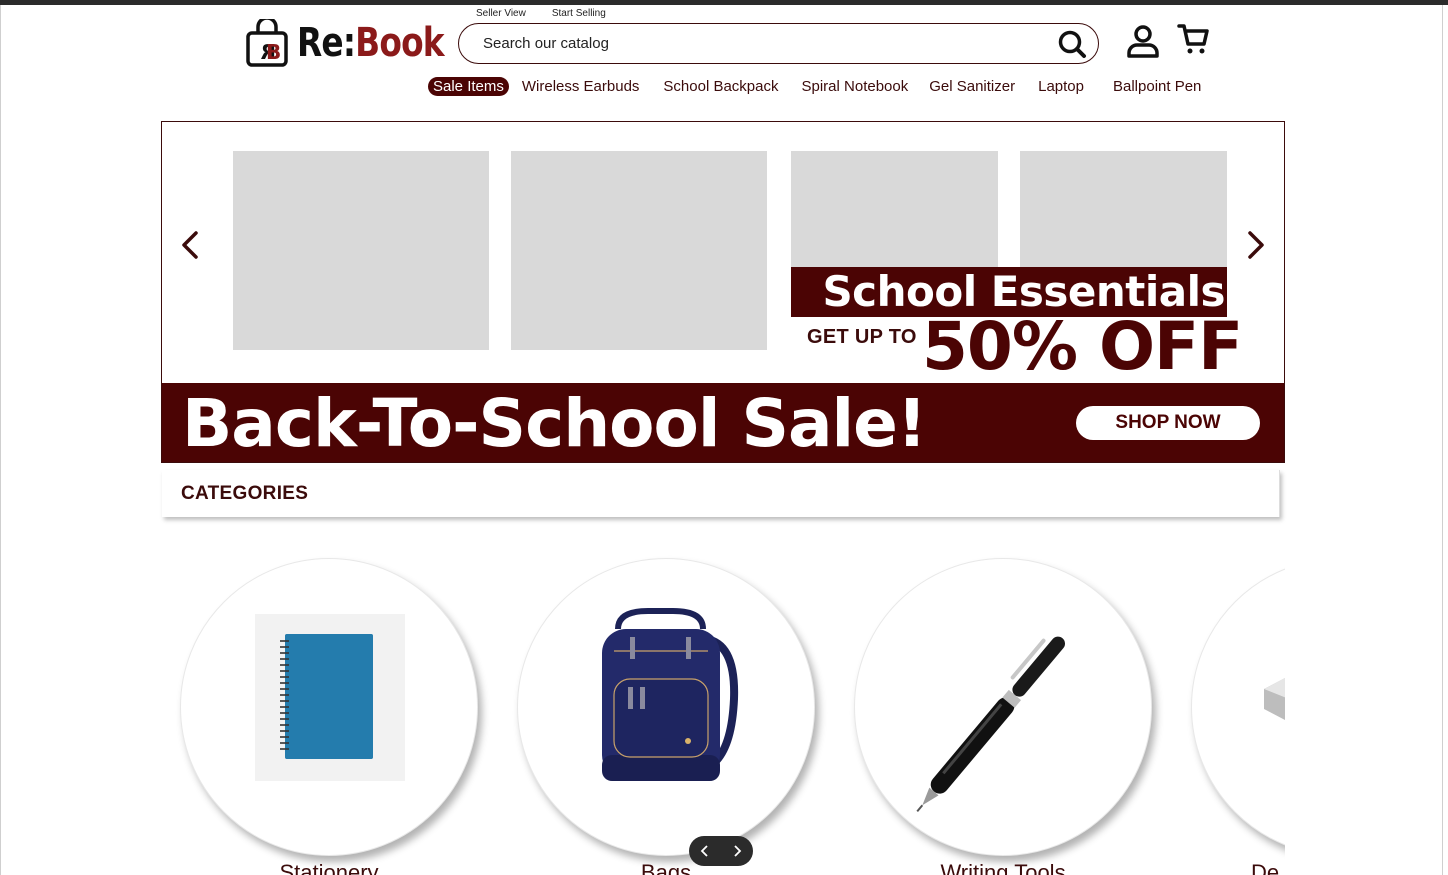 Image resolution: width=1448 pixels, height=875 pixels. I want to click on search-icon, so click(1072, 46).